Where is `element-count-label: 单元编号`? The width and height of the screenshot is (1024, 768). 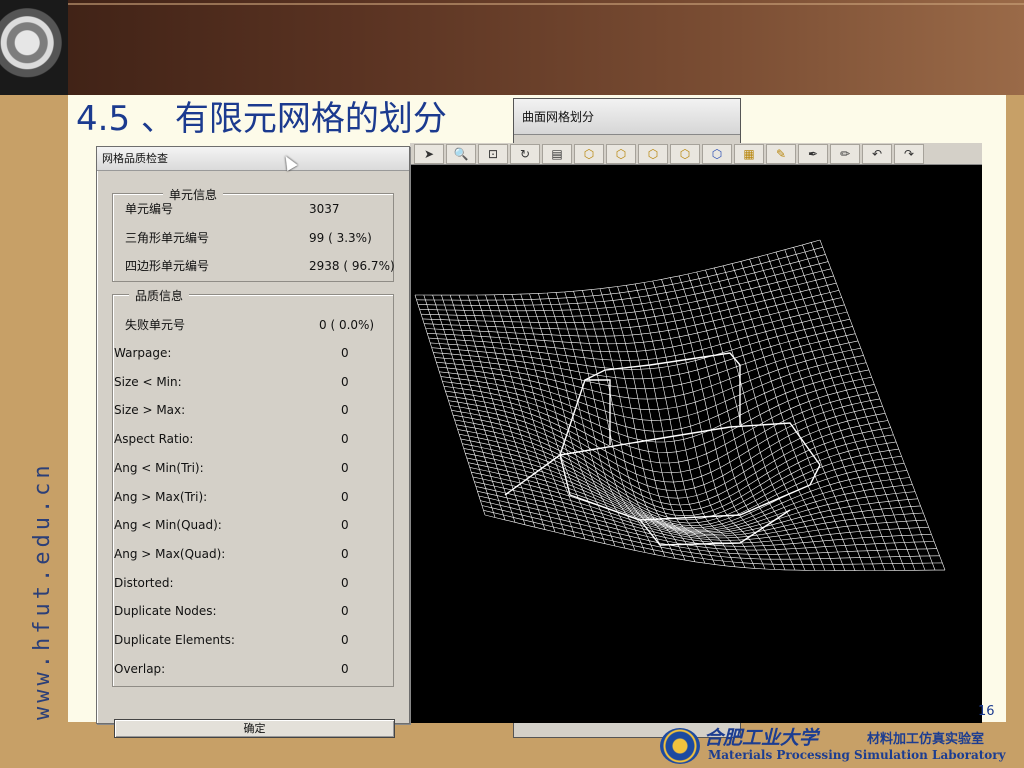 element-count-label: 单元编号 is located at coordinates (149, 209).